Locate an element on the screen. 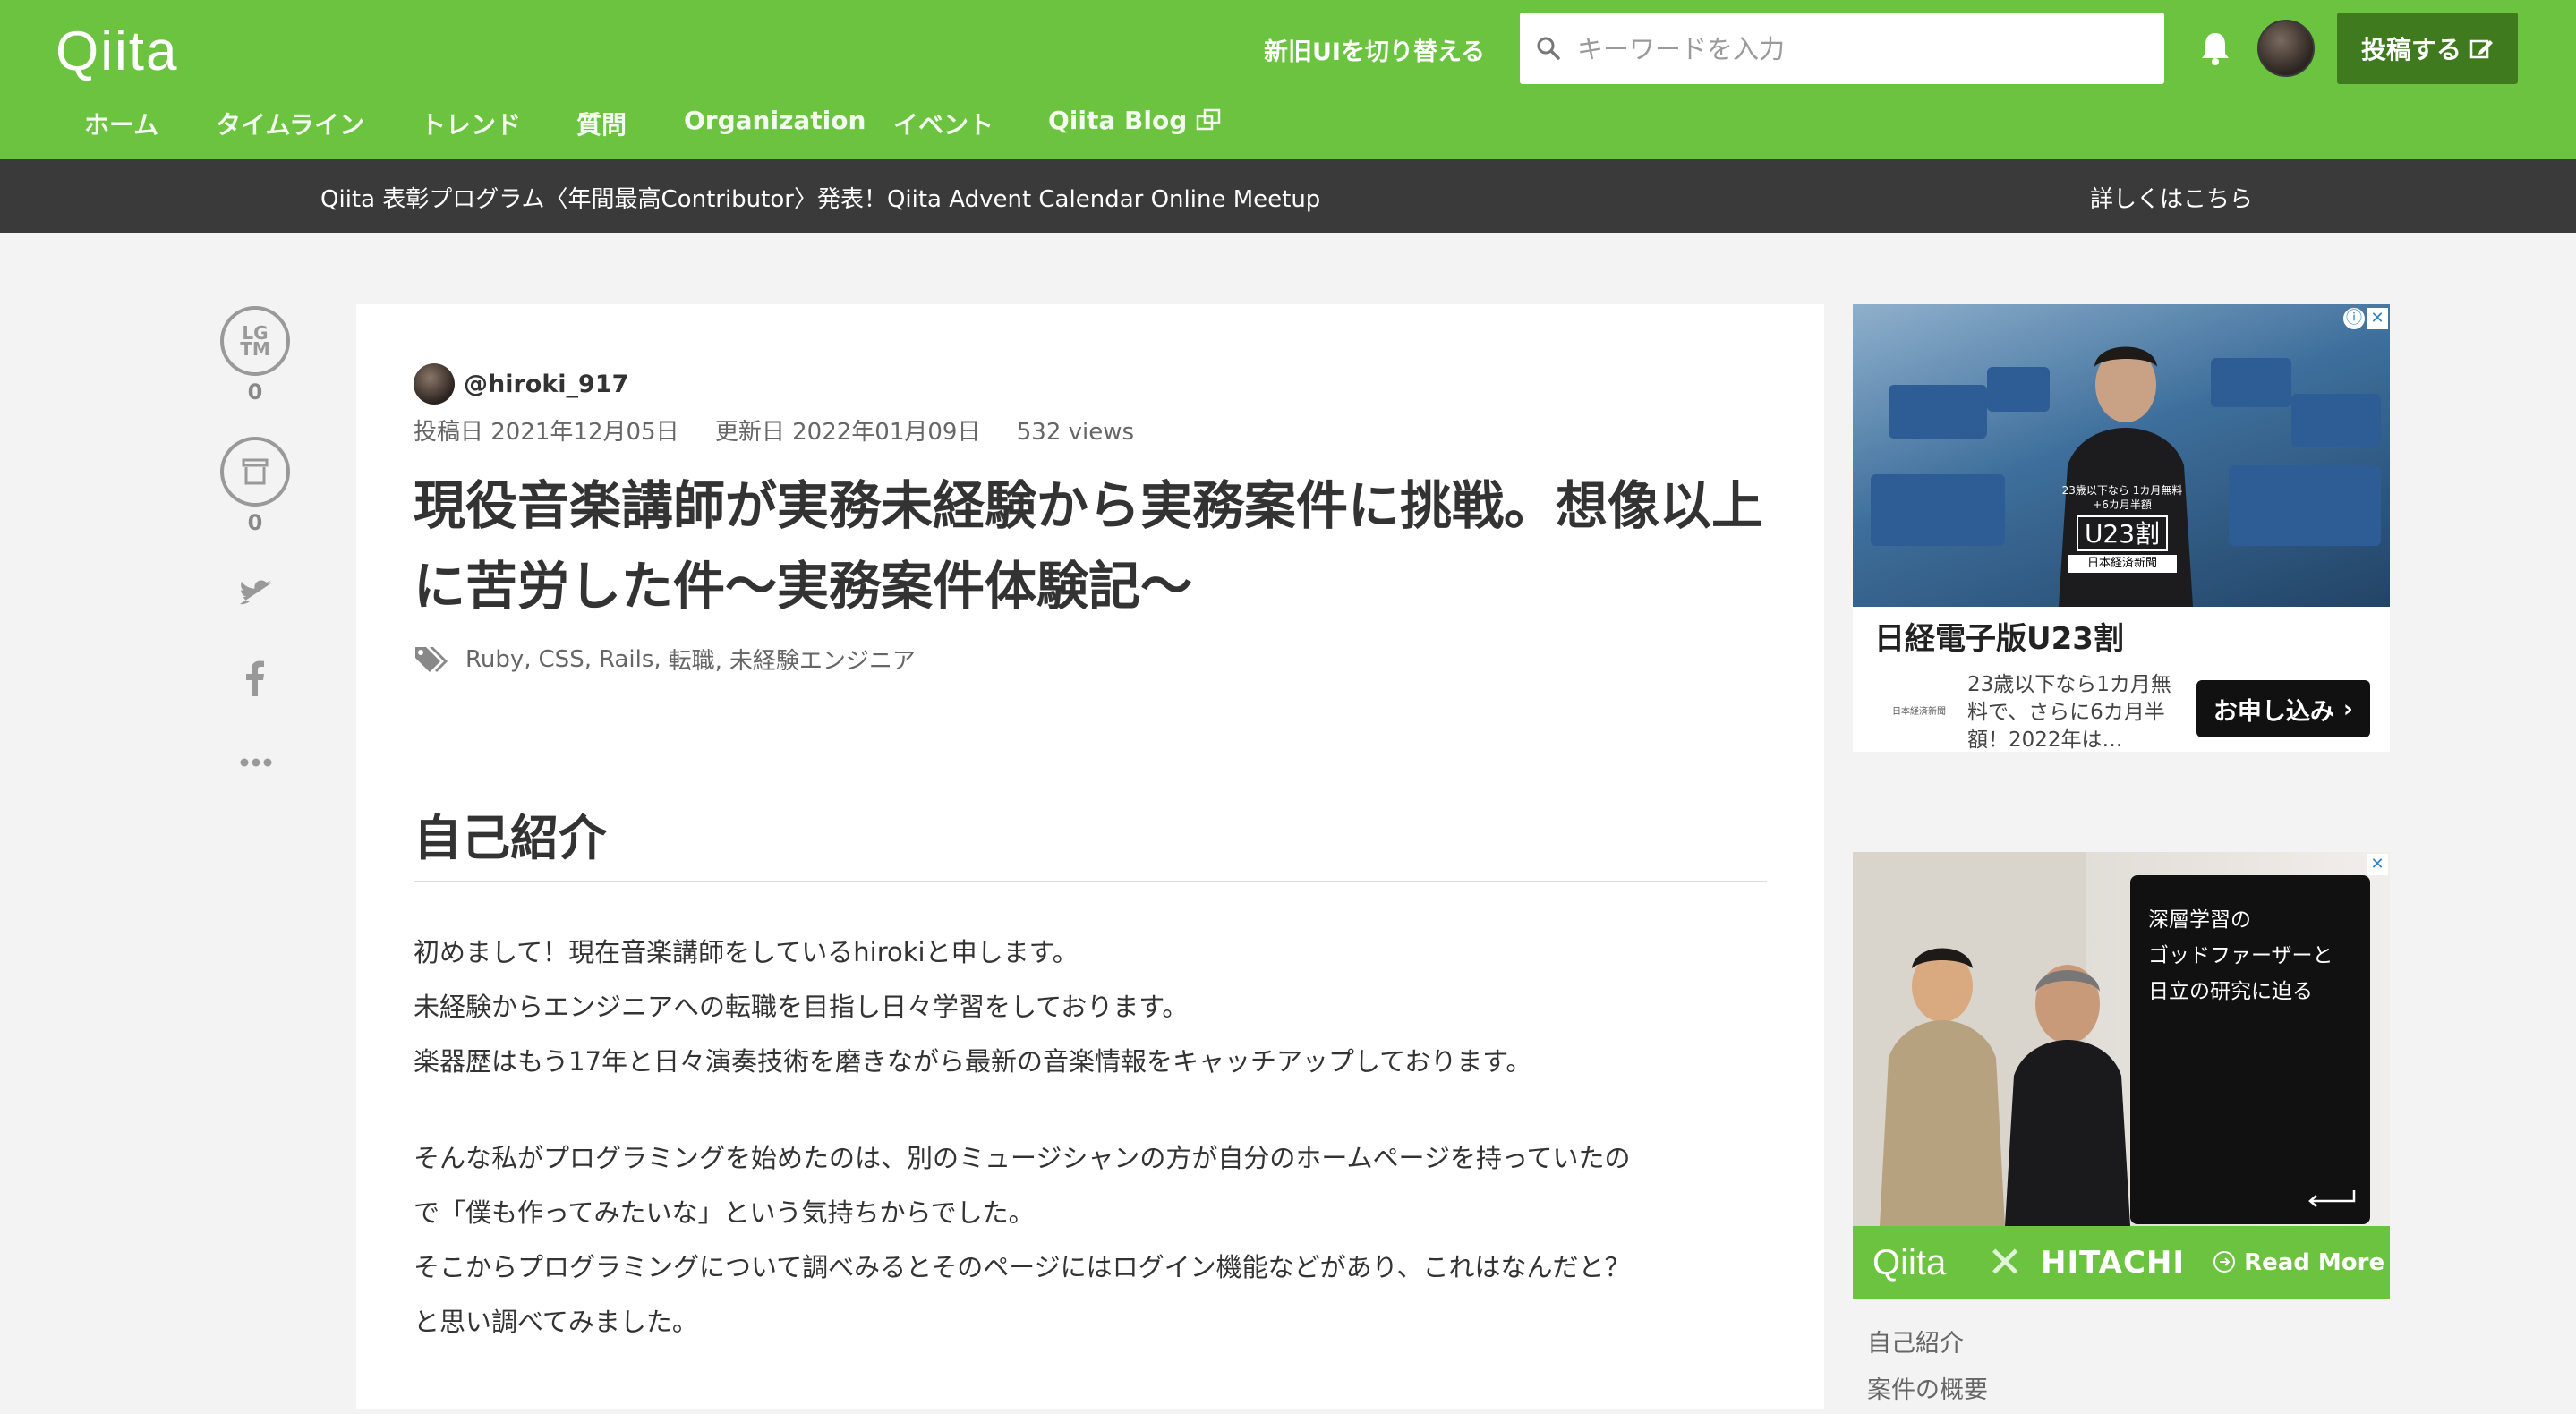 The height and width of the screenshot is (1414, 2576). ad-image: 深層学習の ゴッドファーザーと 日立の研究に迫る is located at coordinates (2121, 1039).